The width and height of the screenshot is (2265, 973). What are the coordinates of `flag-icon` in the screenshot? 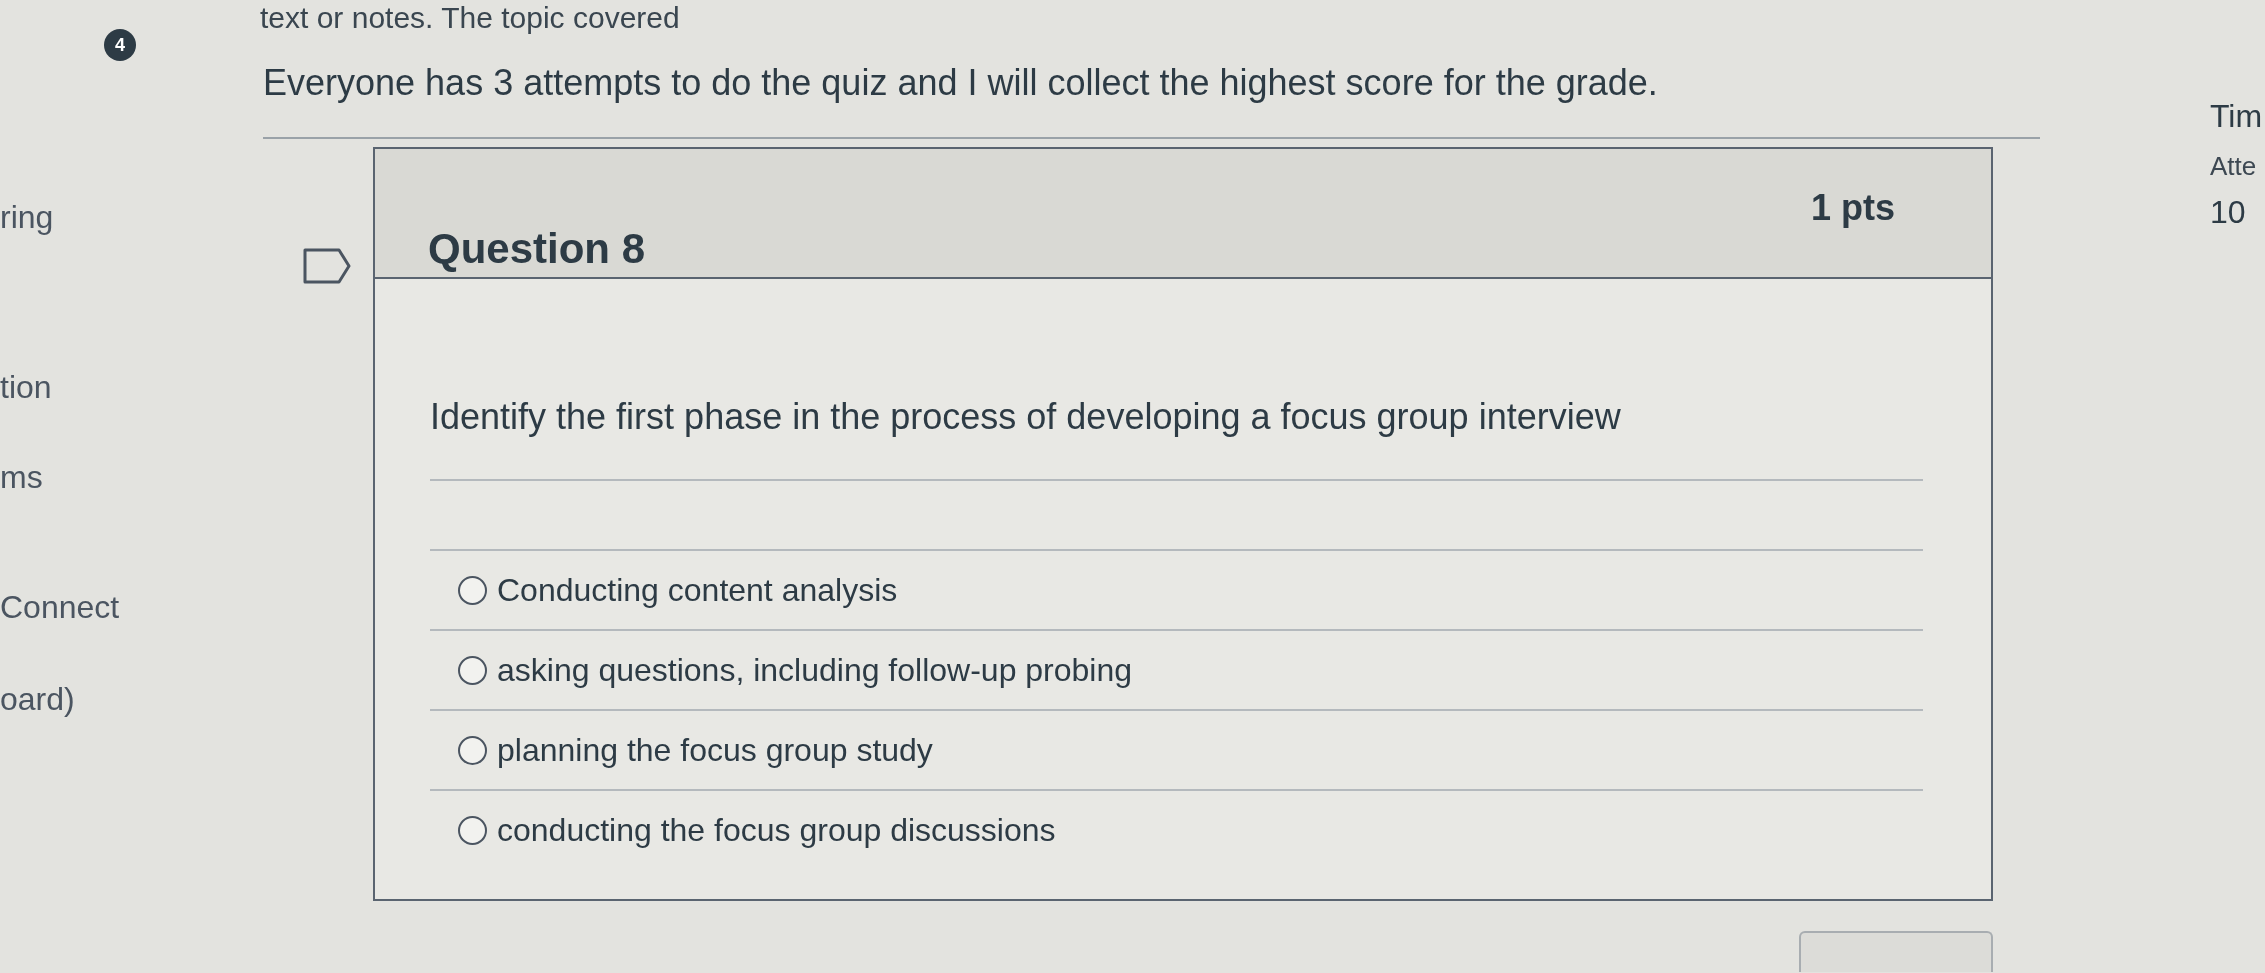 It's located at (327, 266).